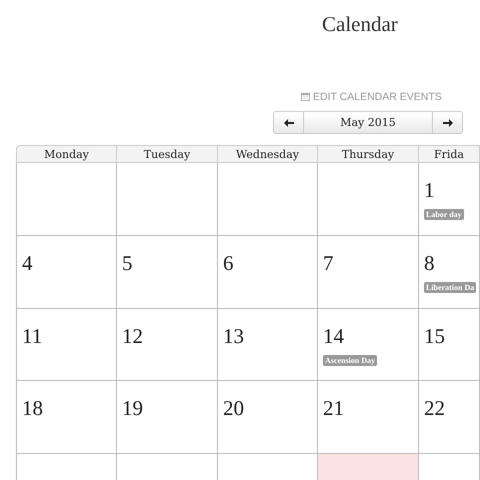 The width and height of the screenshot is (480, 480). What do you see at coordinates (449, 345) in the screenshot?
I see `day-cell: 15` at bounding box center [449, 345].